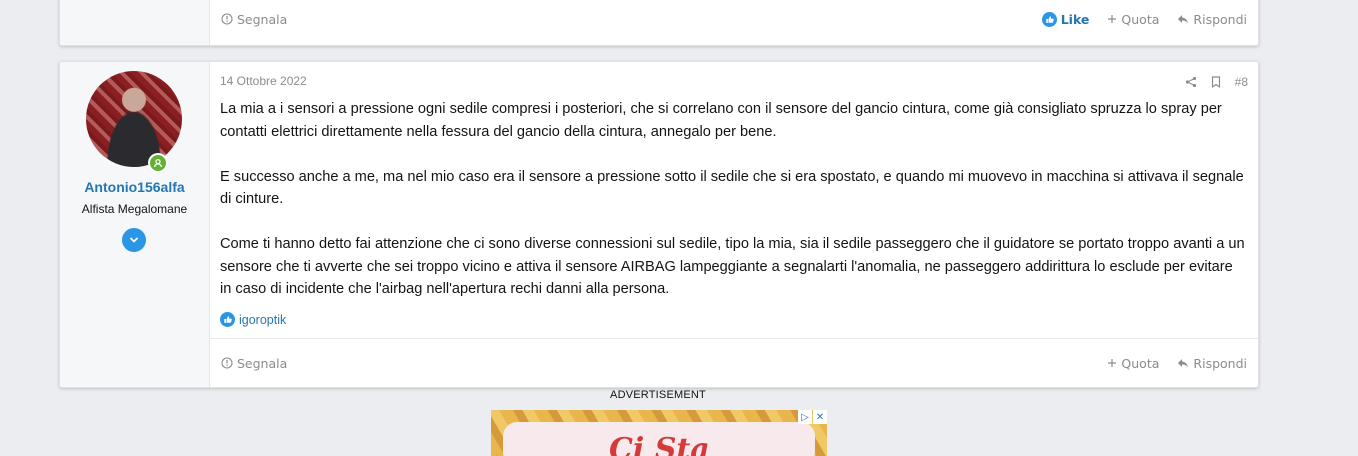 The width and height of the screenshot is (1358, 456). I want to click on expand-user-info-button, so click(134, 240).